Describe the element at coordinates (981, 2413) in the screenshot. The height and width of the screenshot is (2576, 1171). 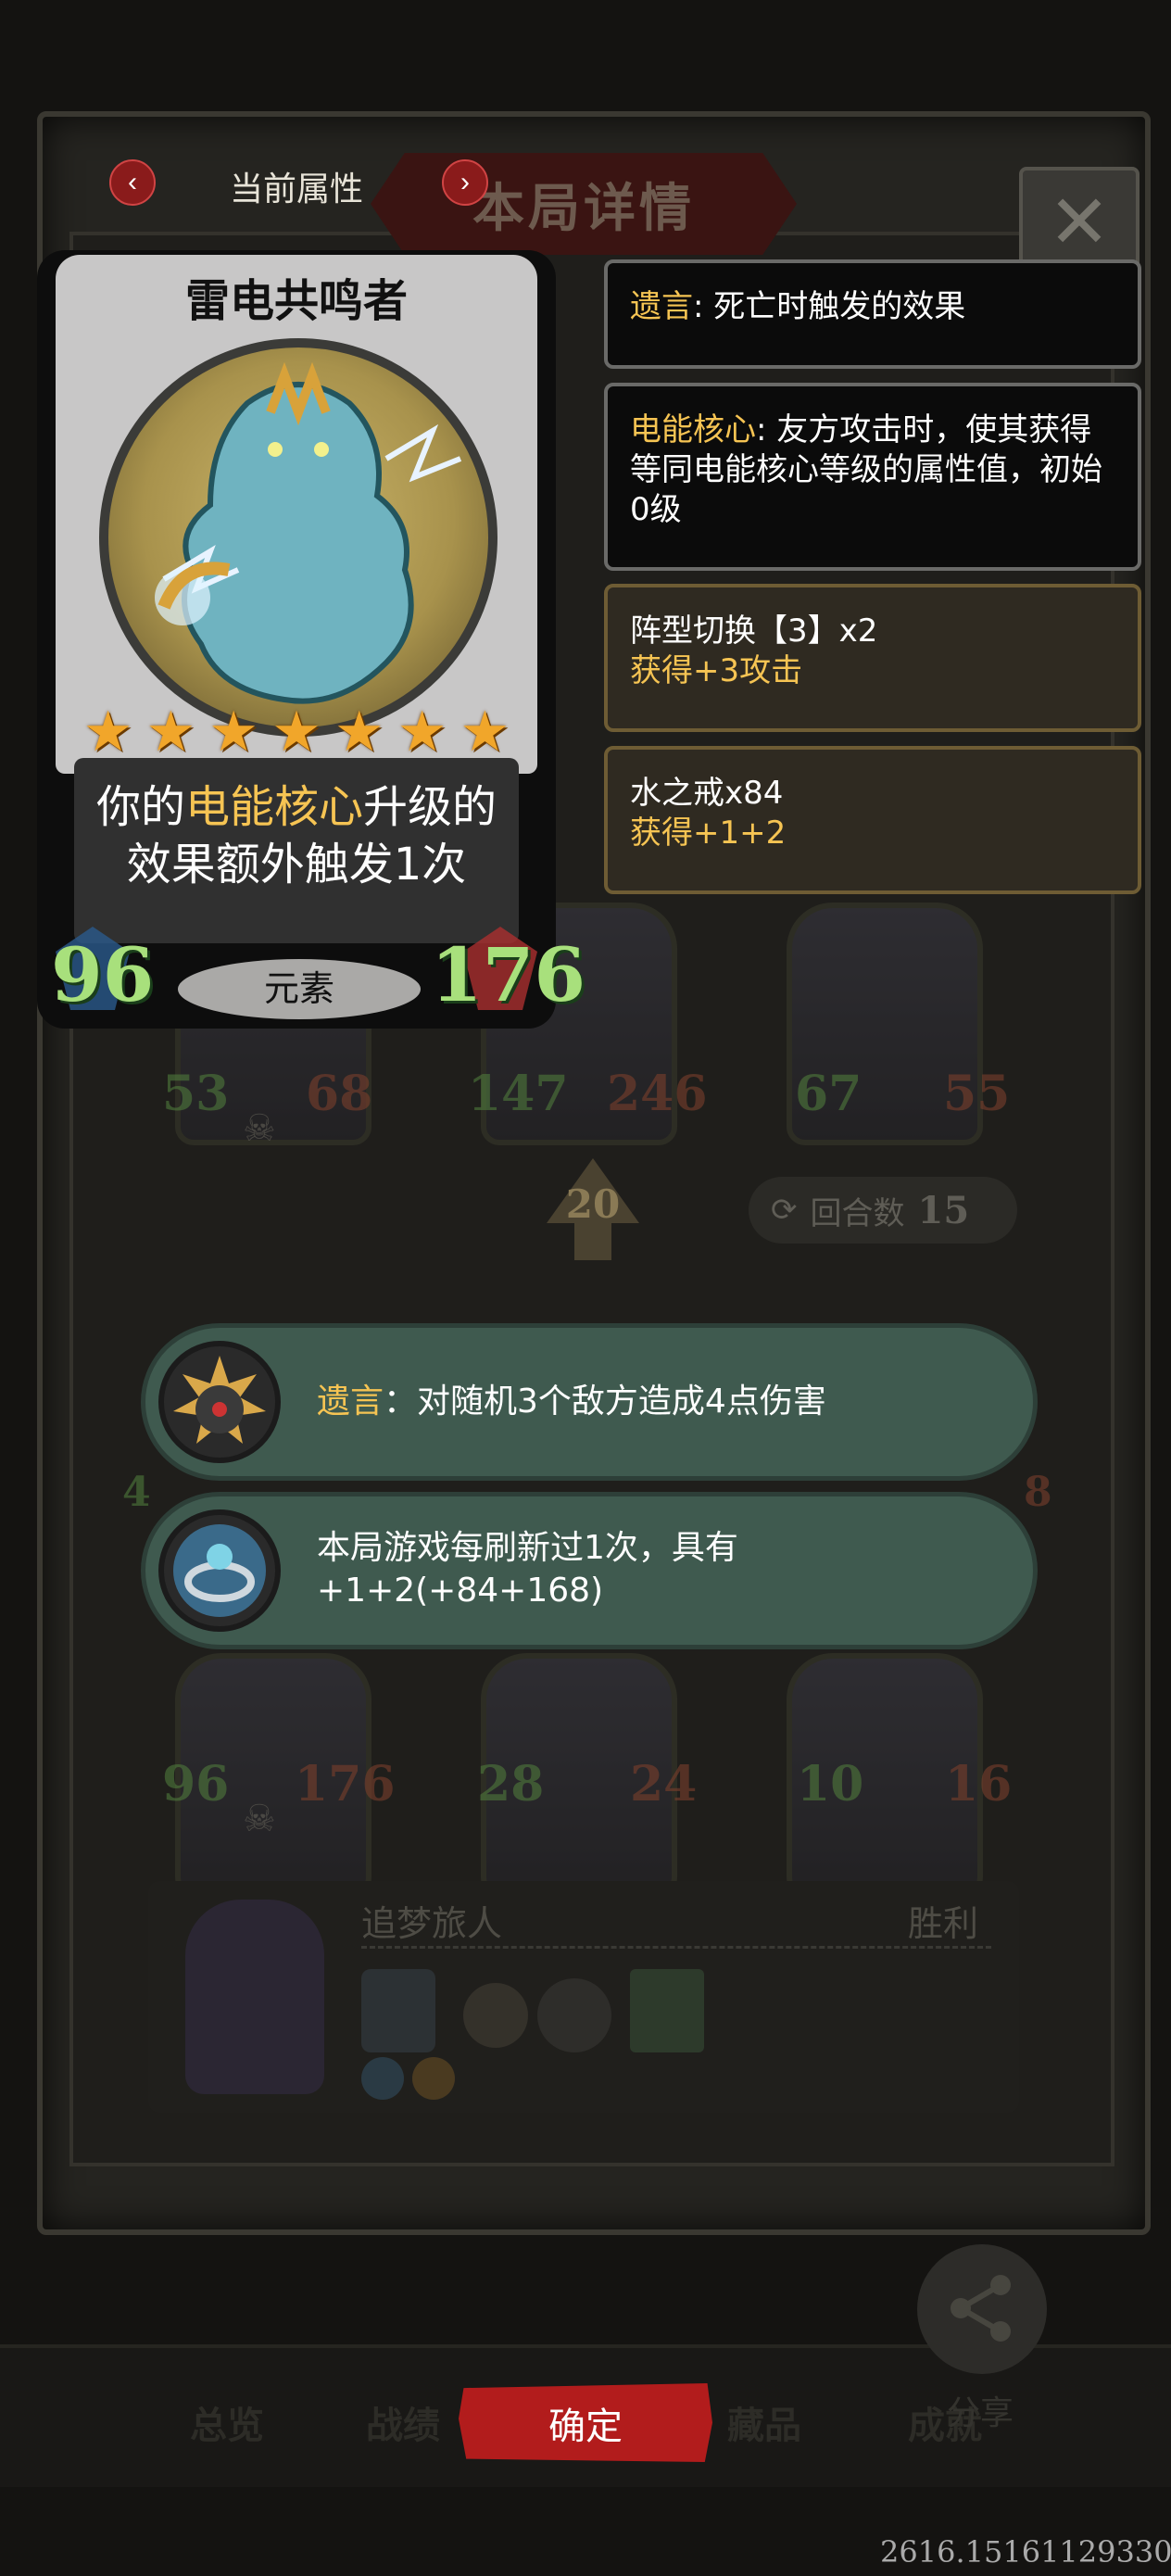
I see `share-label: 分享` at that location.